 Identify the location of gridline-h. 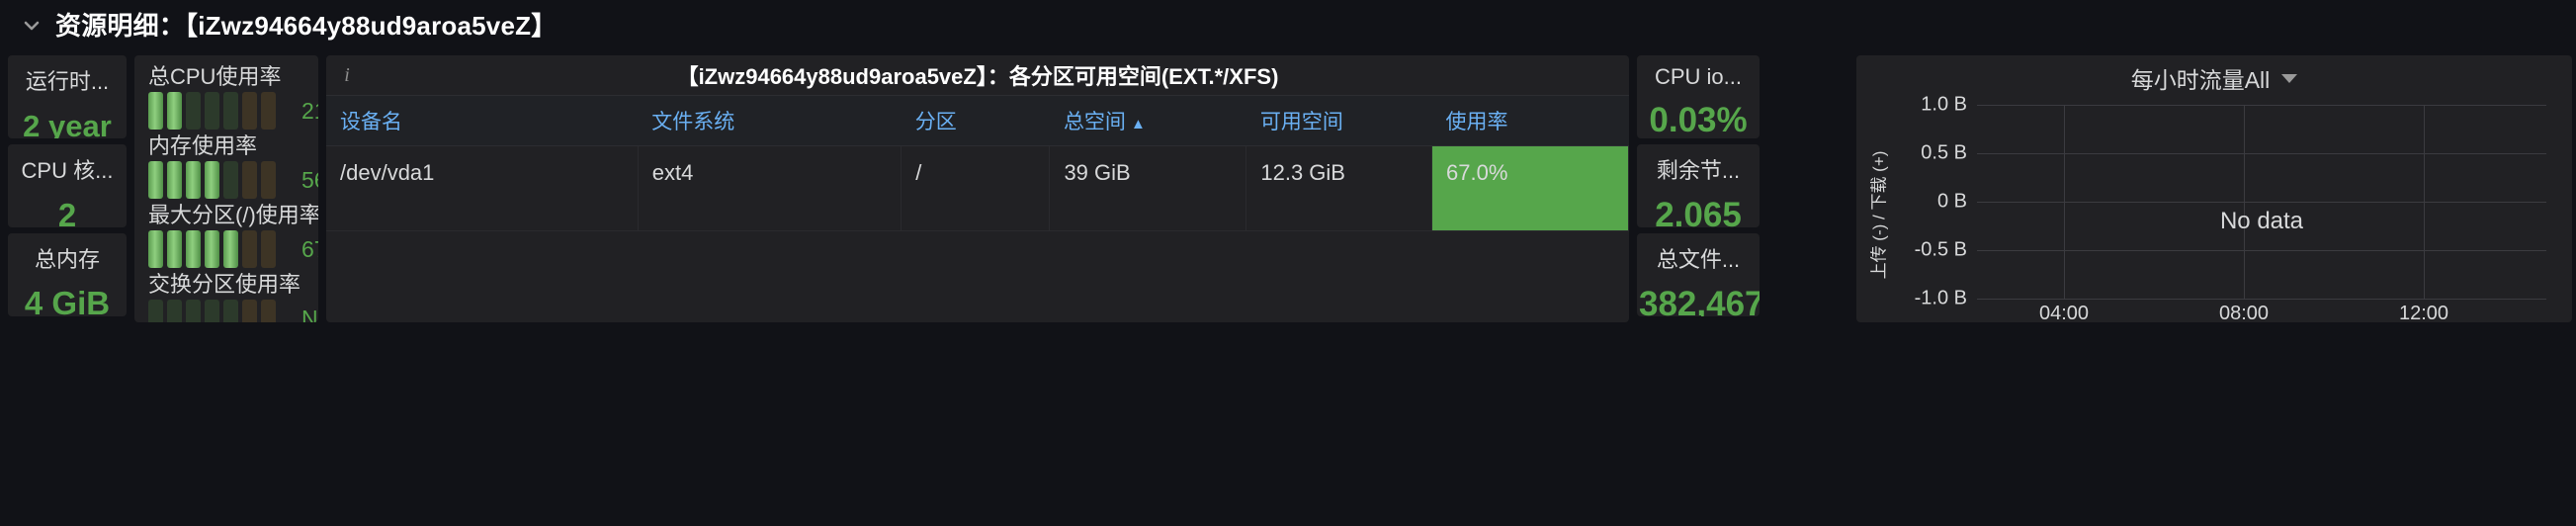
(2261, 105).